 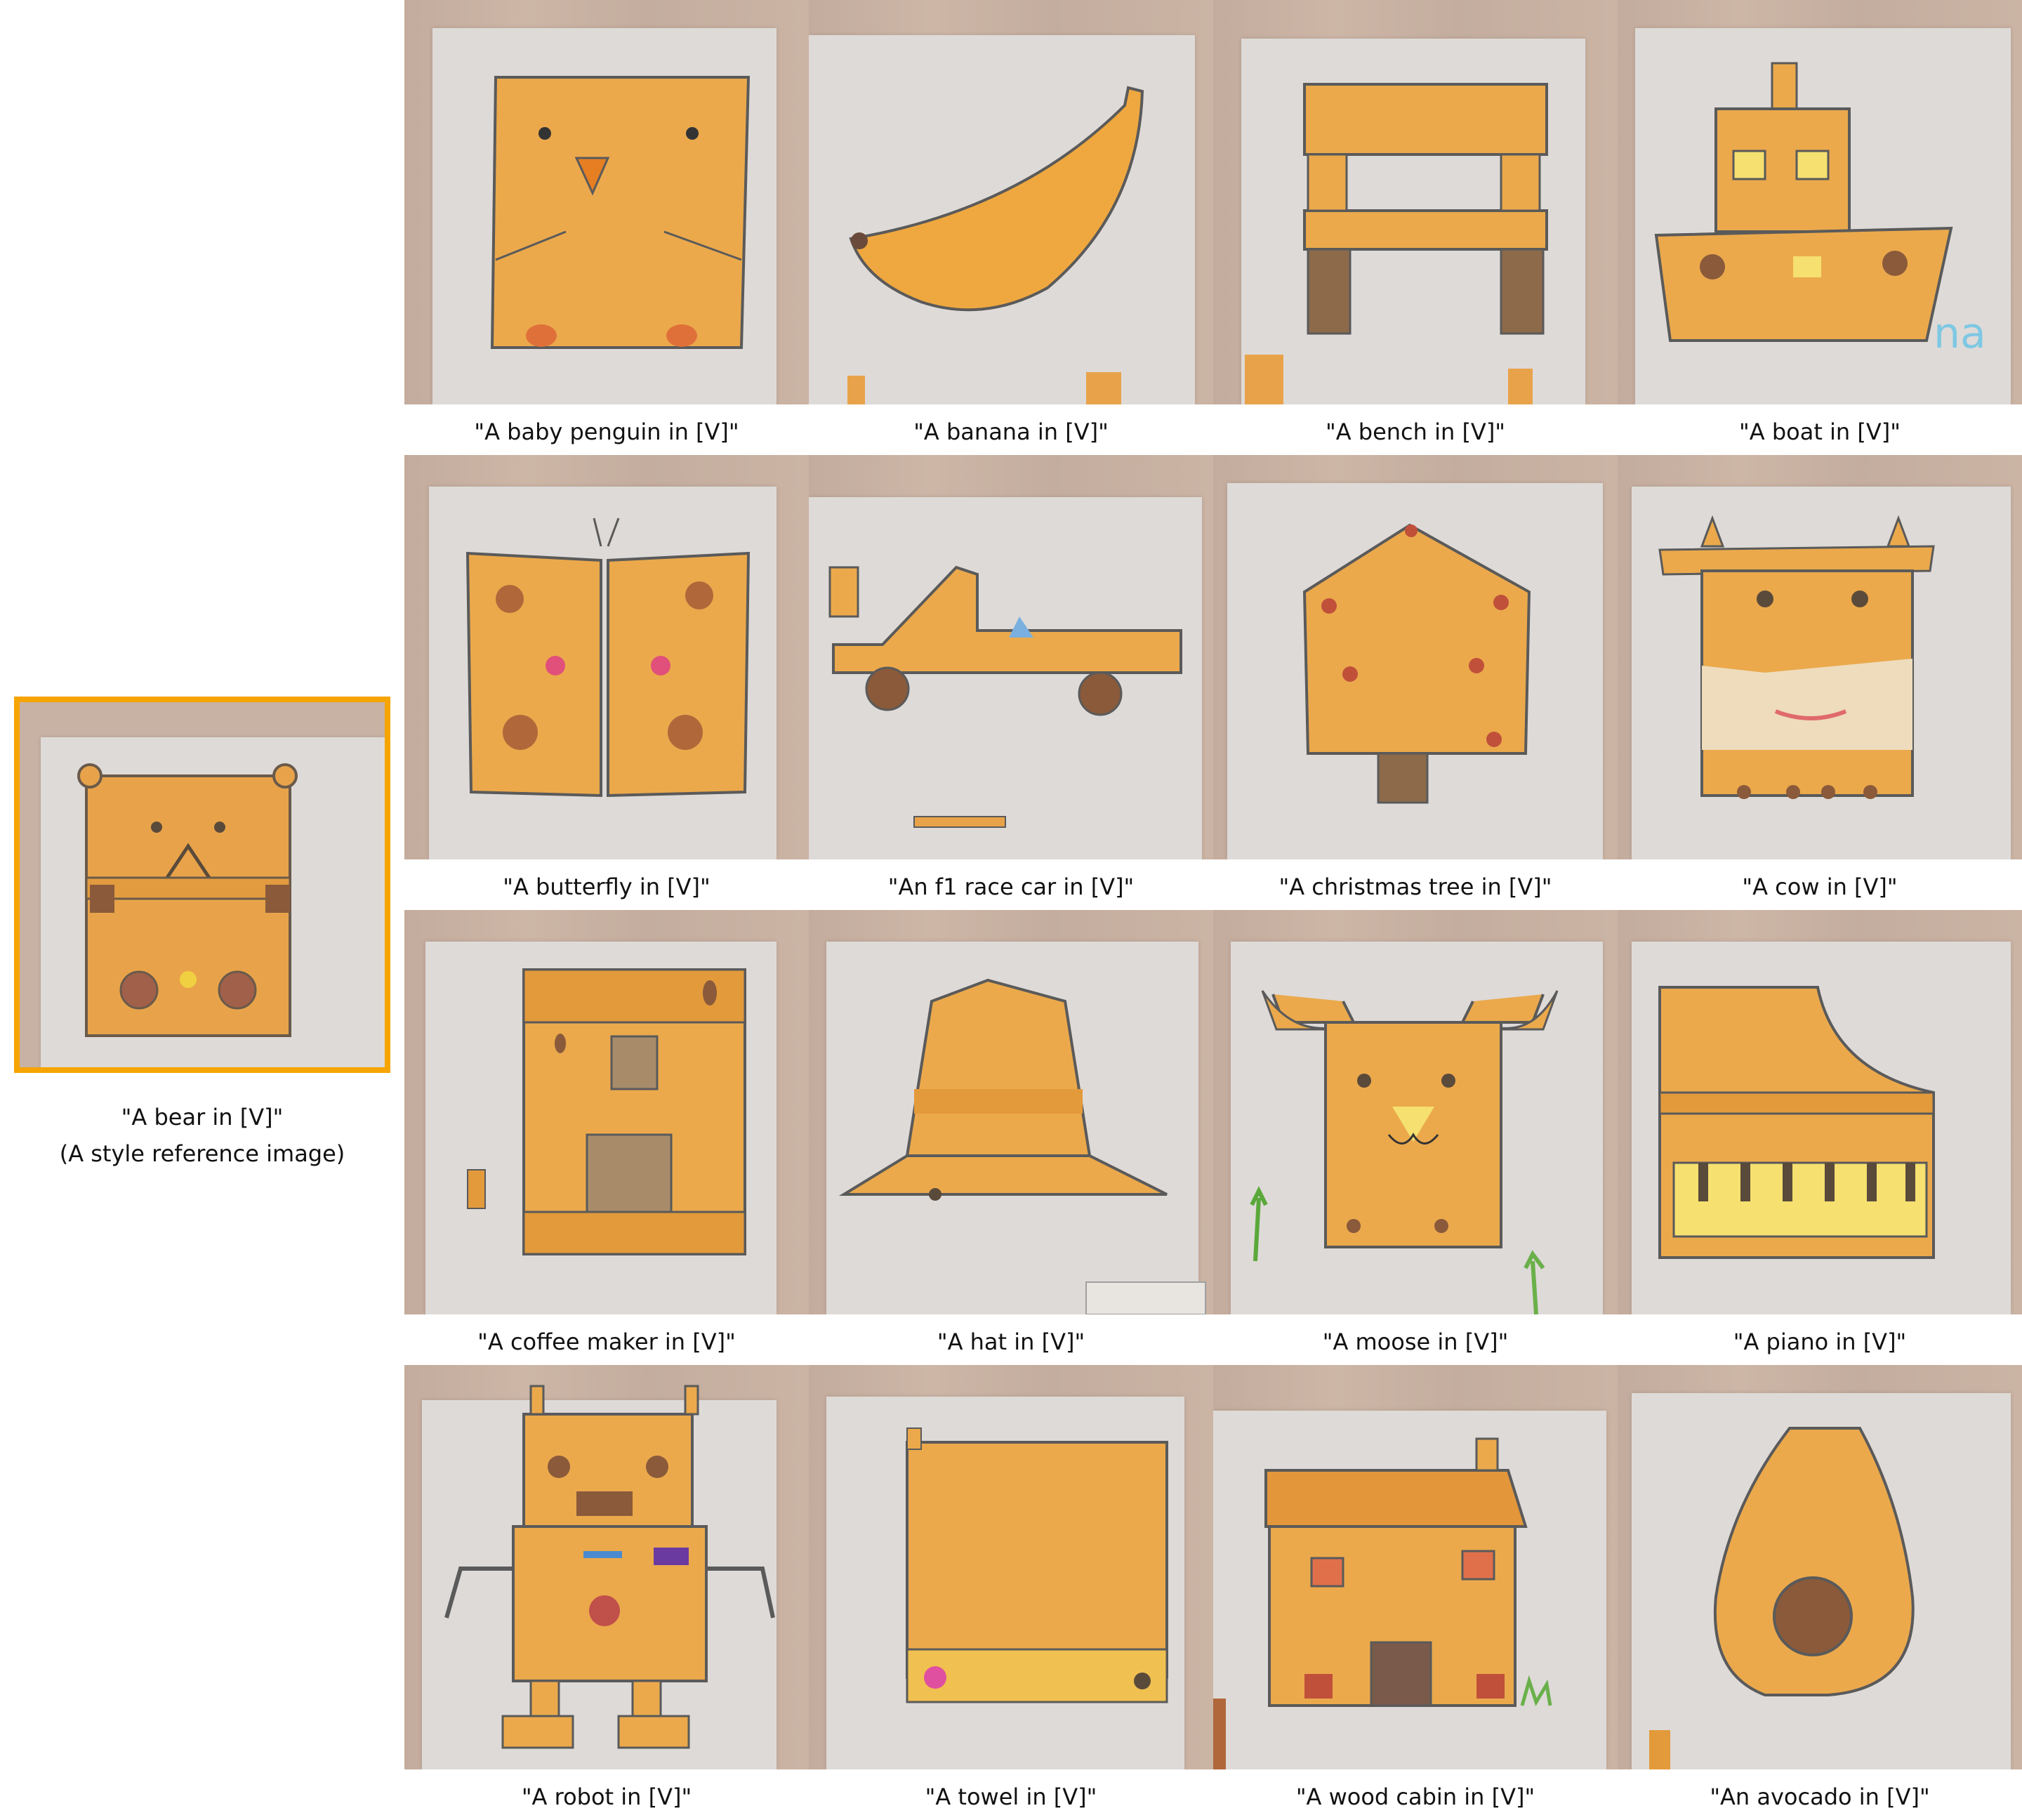 I want to click on grid-cell-f1-race-car: "An f1 race car in [V]", so click(x=1011, y=682).